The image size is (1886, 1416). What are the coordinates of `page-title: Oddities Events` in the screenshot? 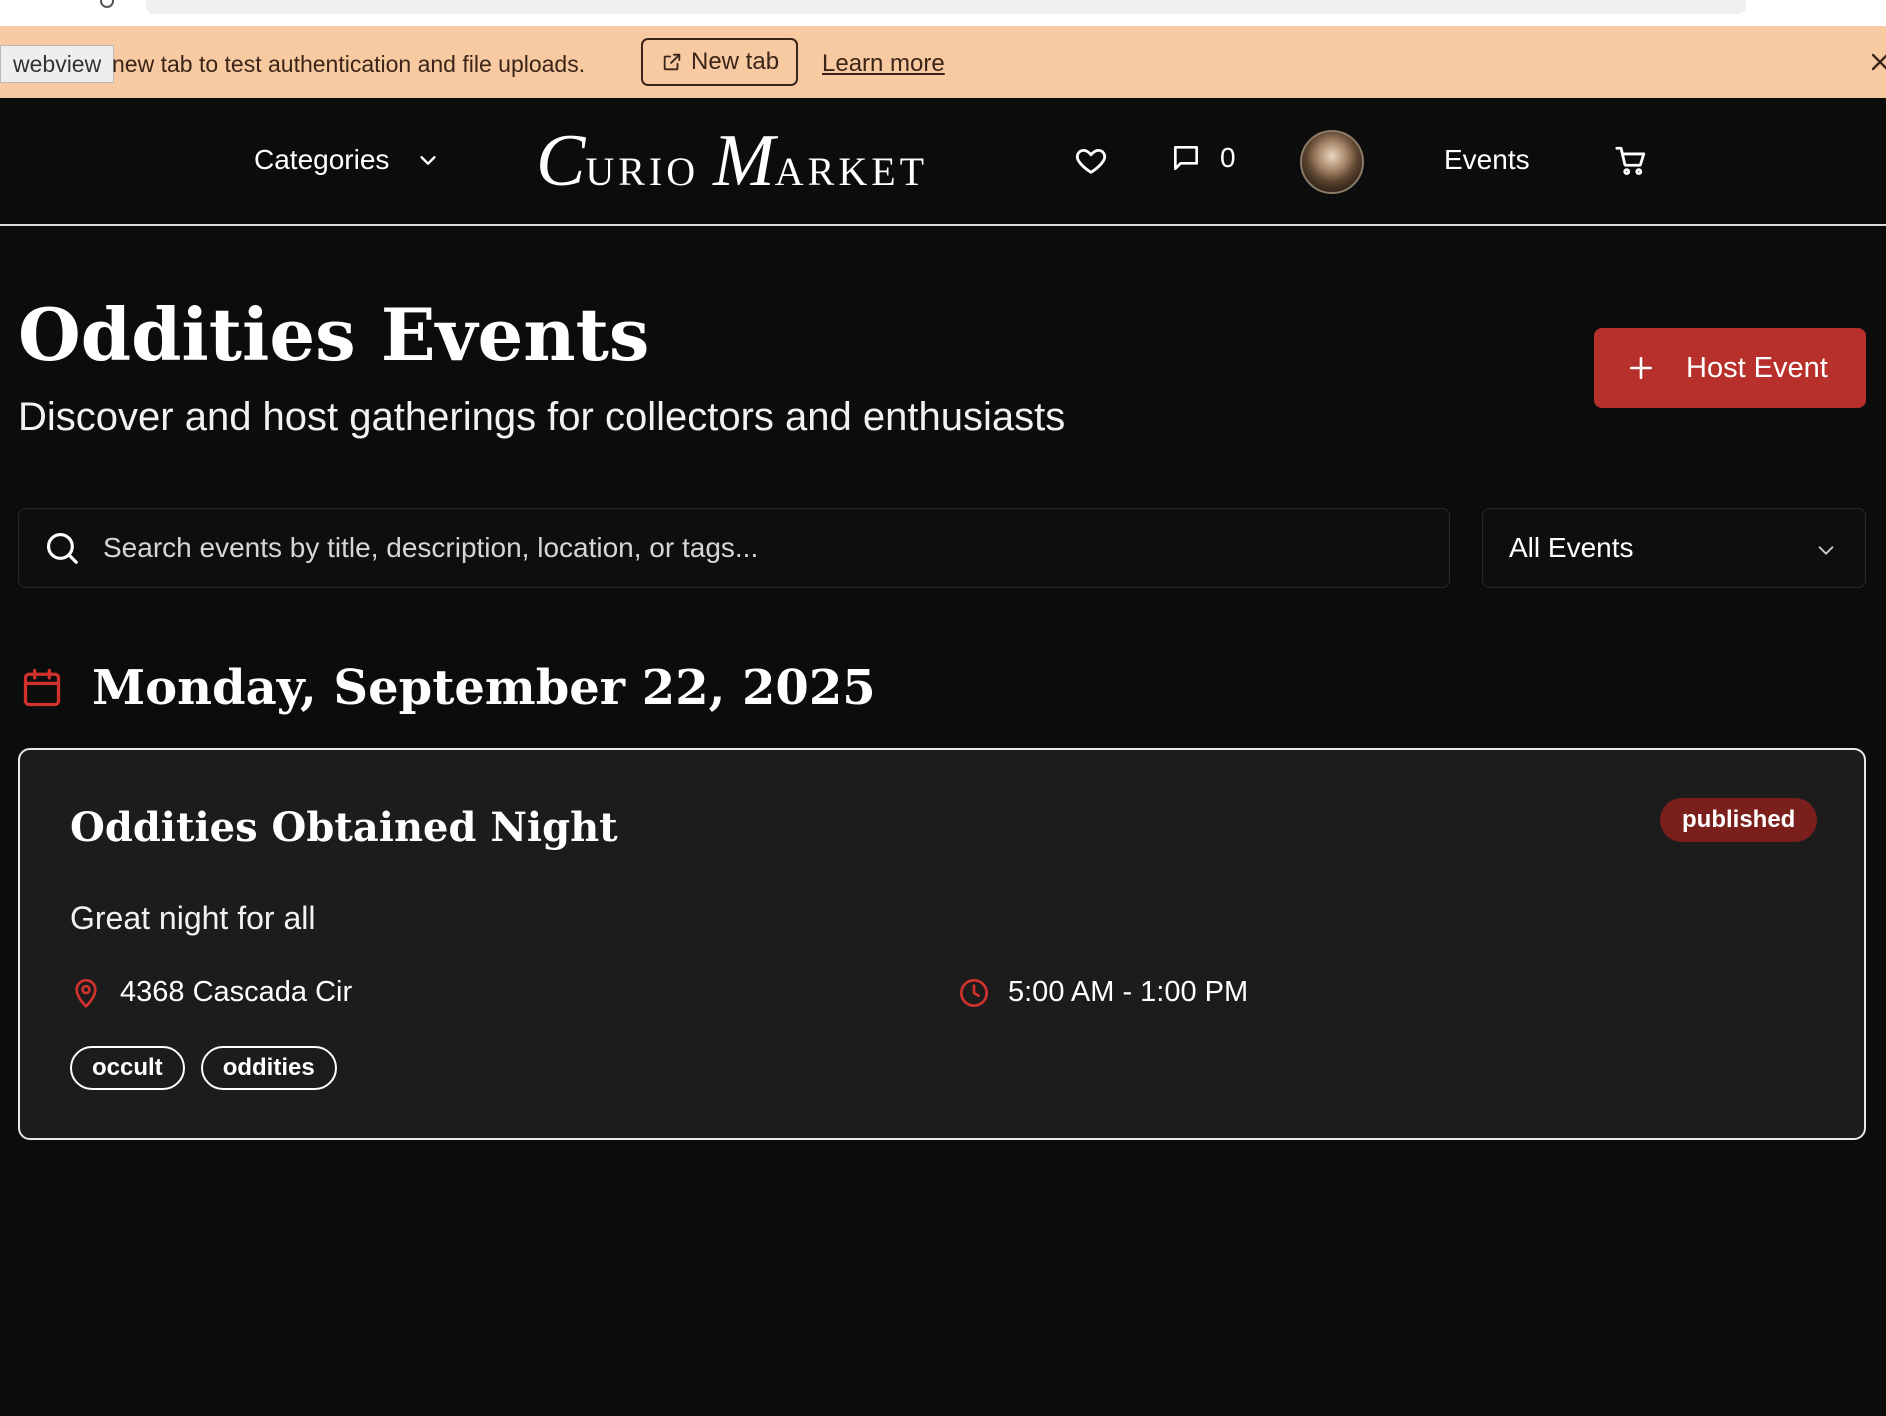 It's located at (334, 334).